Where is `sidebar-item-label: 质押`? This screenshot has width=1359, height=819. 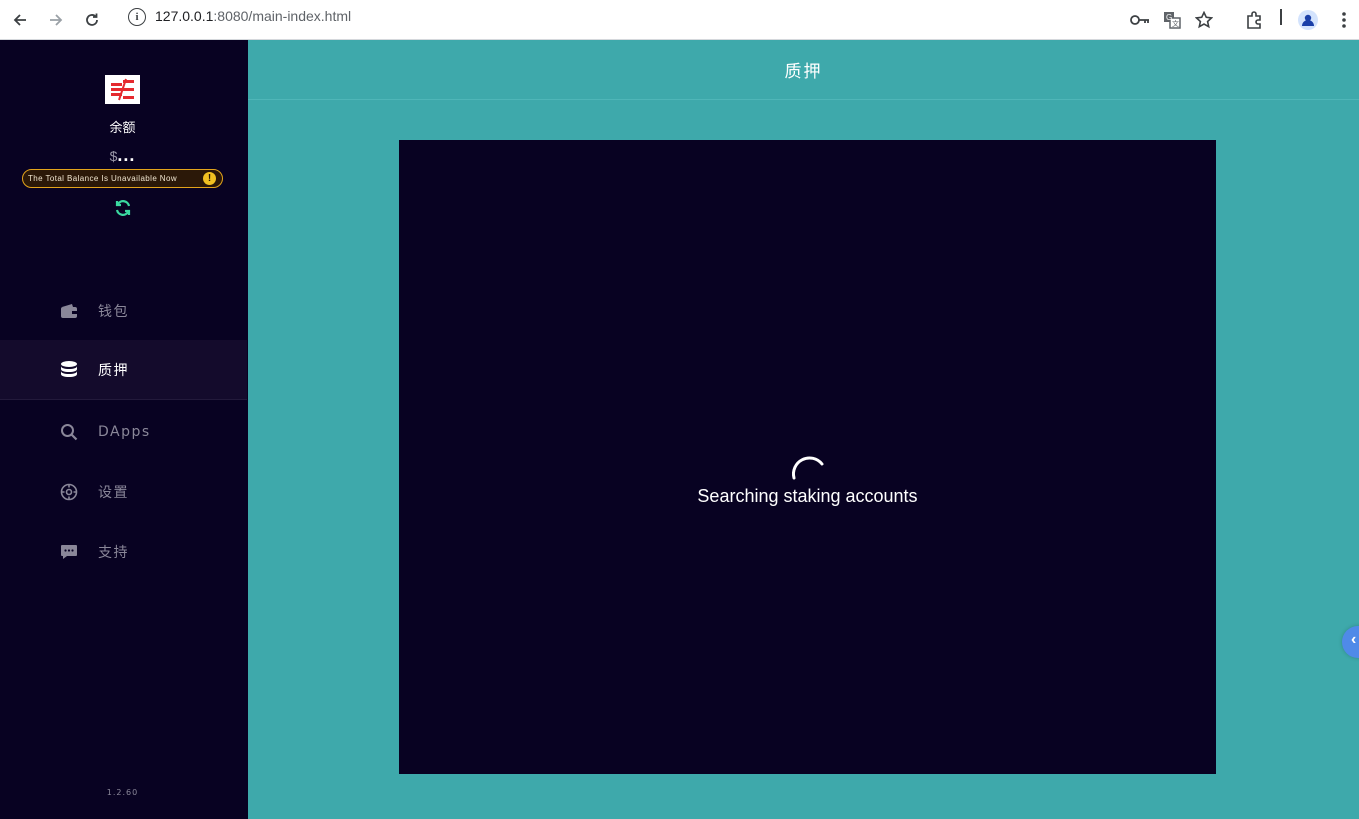 sidebar-item-label: 质押 is located at coordinates (113, 370).